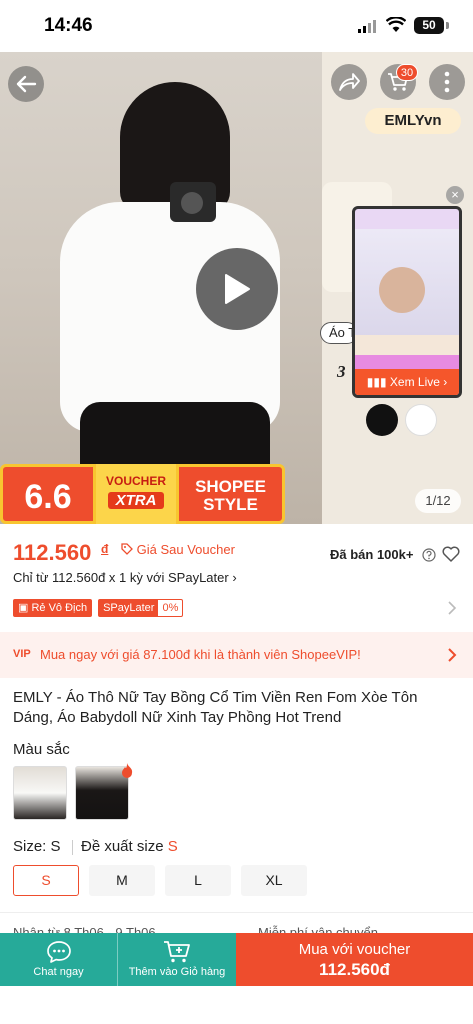 The width and height of the screenshot is (473, 1024). What do you see at coordinates (354, 969) in the screenshot?
I see `buy-price: 112.560đ` at bounding box center [354, 969].